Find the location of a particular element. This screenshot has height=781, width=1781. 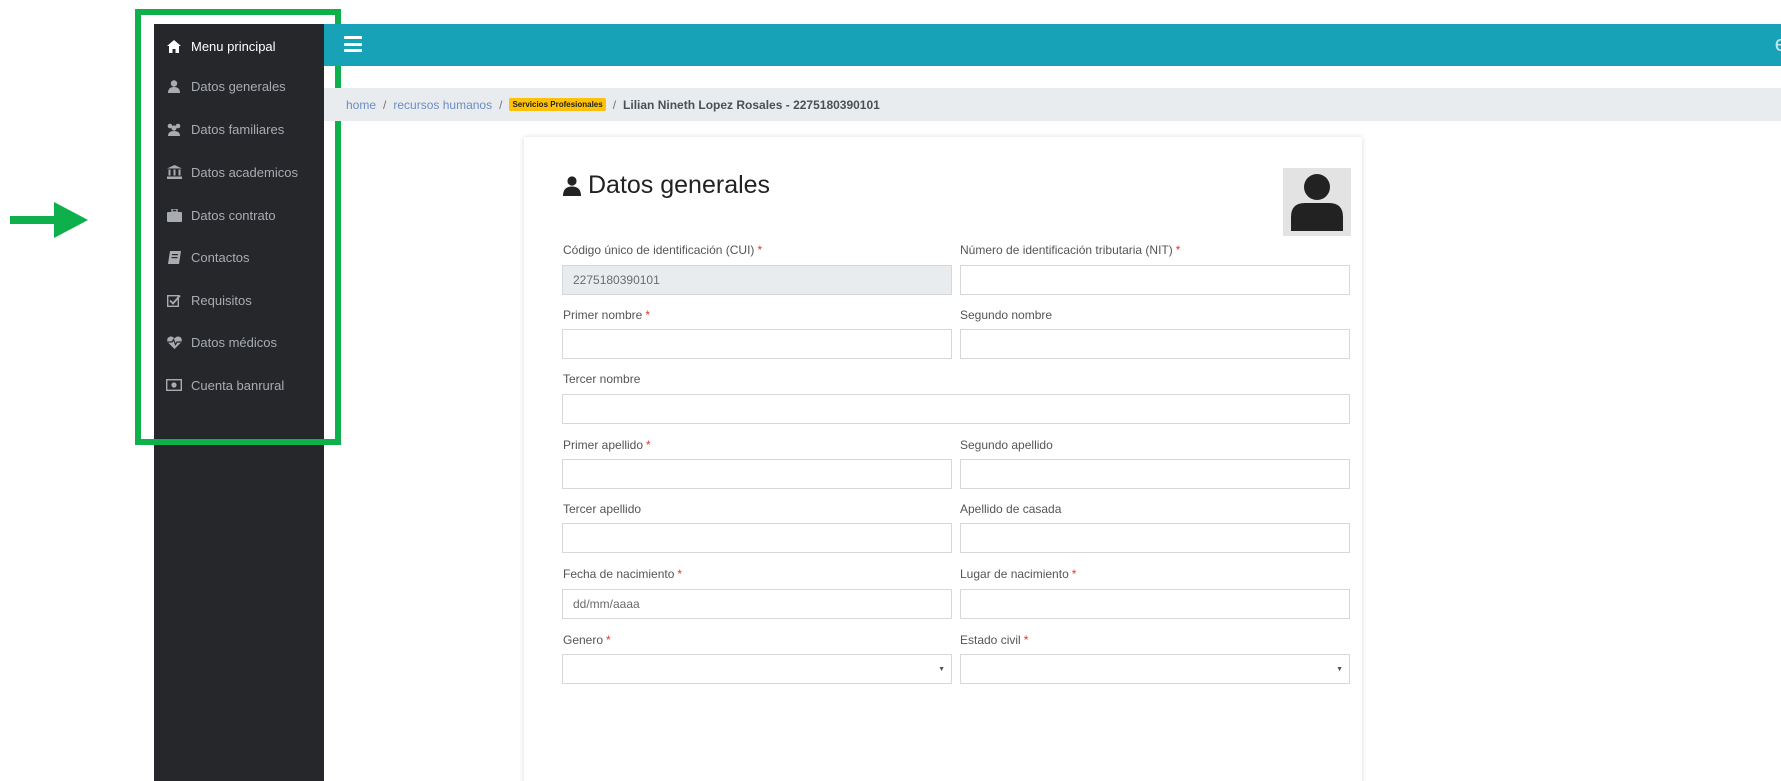

sidebar-item-requisitos: Requisitos is located at coordinates (239, 300).